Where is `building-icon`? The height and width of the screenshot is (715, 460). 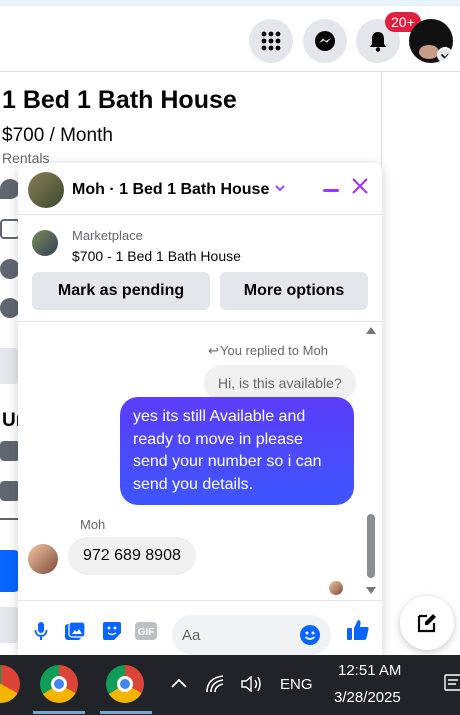 building-icon is located at coordinates (10, 491).